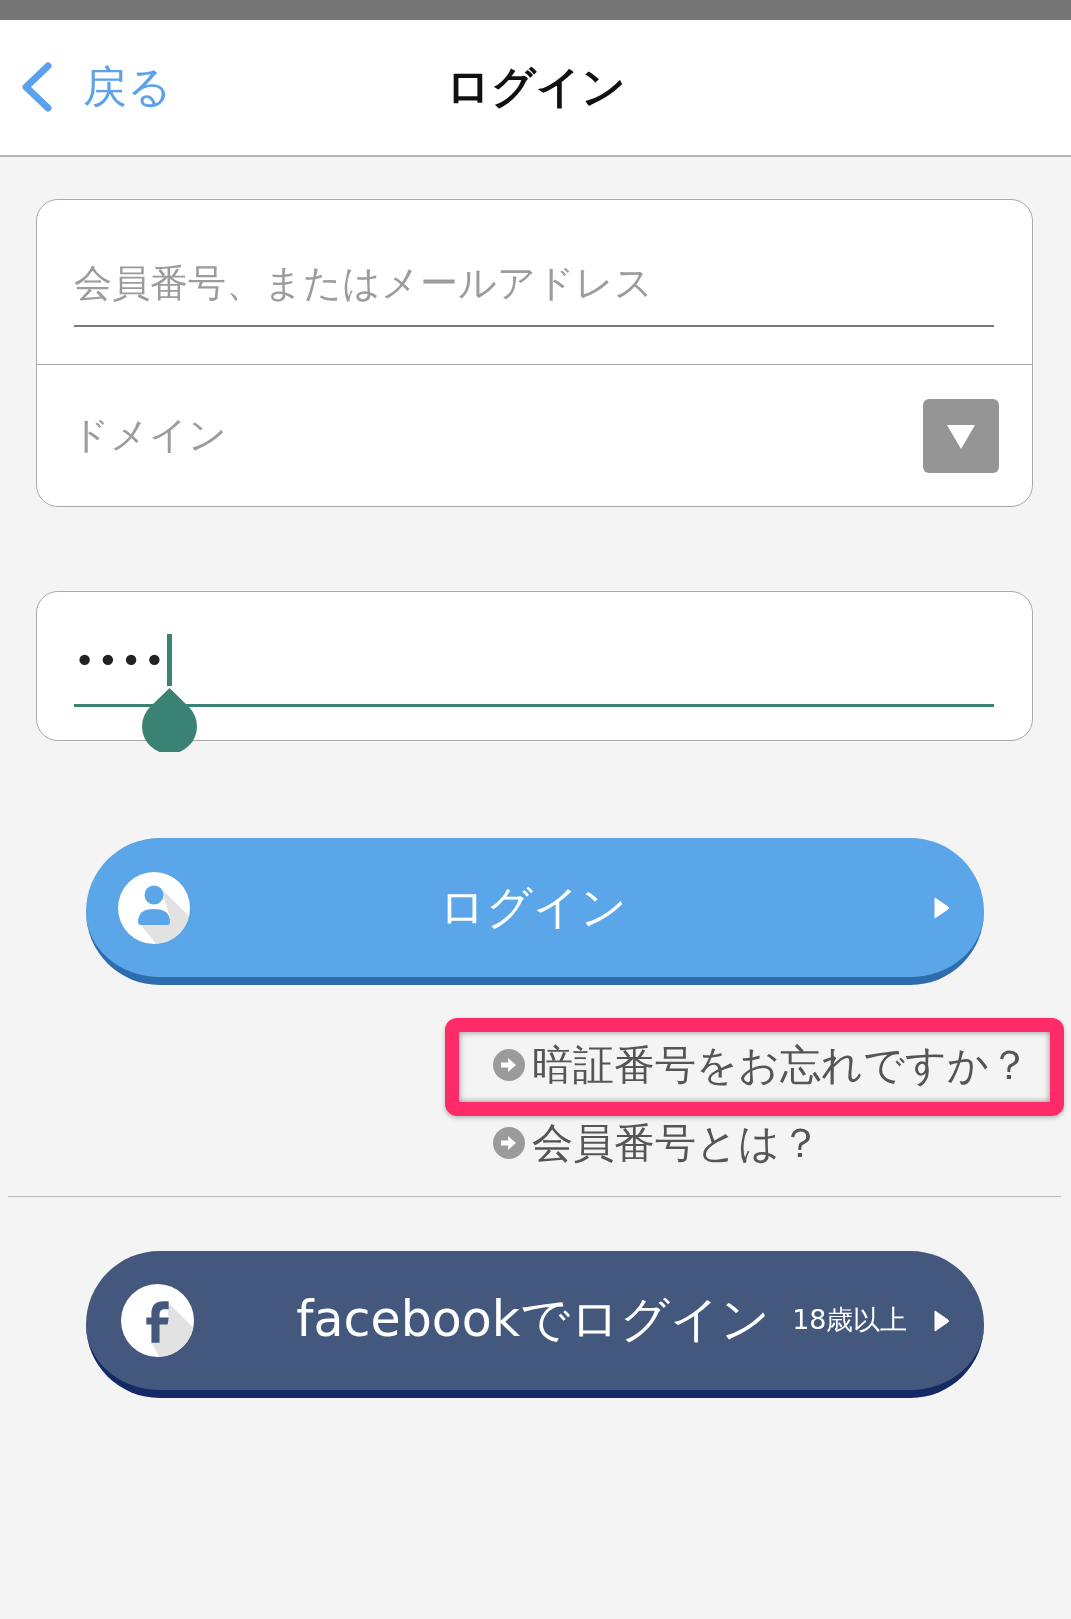 This screenshot has height=1619, width=1071. Describe the element at coordinates (761, 1065) in the screenshot. I see `help-link: 暗証番号をお忘れですか？` at that location.